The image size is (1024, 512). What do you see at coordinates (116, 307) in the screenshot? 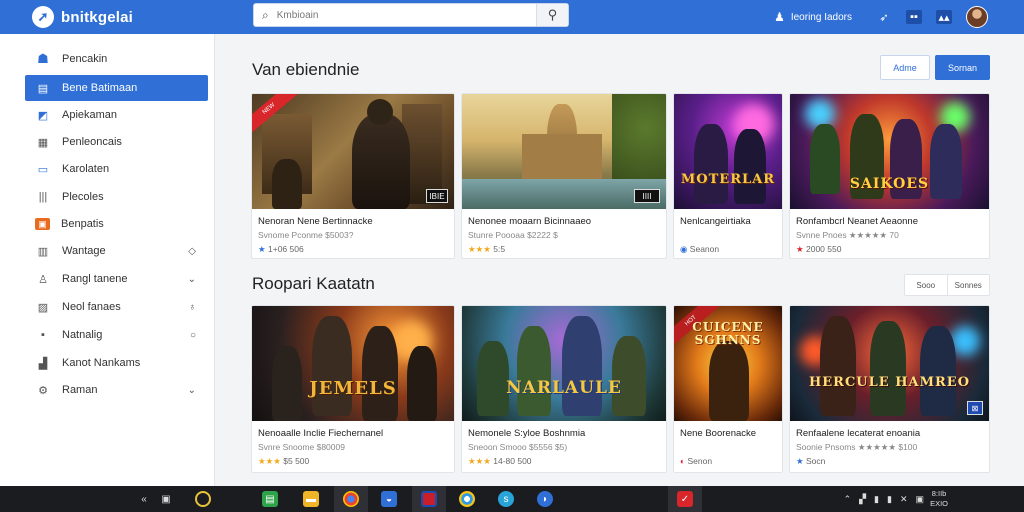
I see `sidebar-item: ▨ Neol fanaes ♁` at bounding box center [116, 307].